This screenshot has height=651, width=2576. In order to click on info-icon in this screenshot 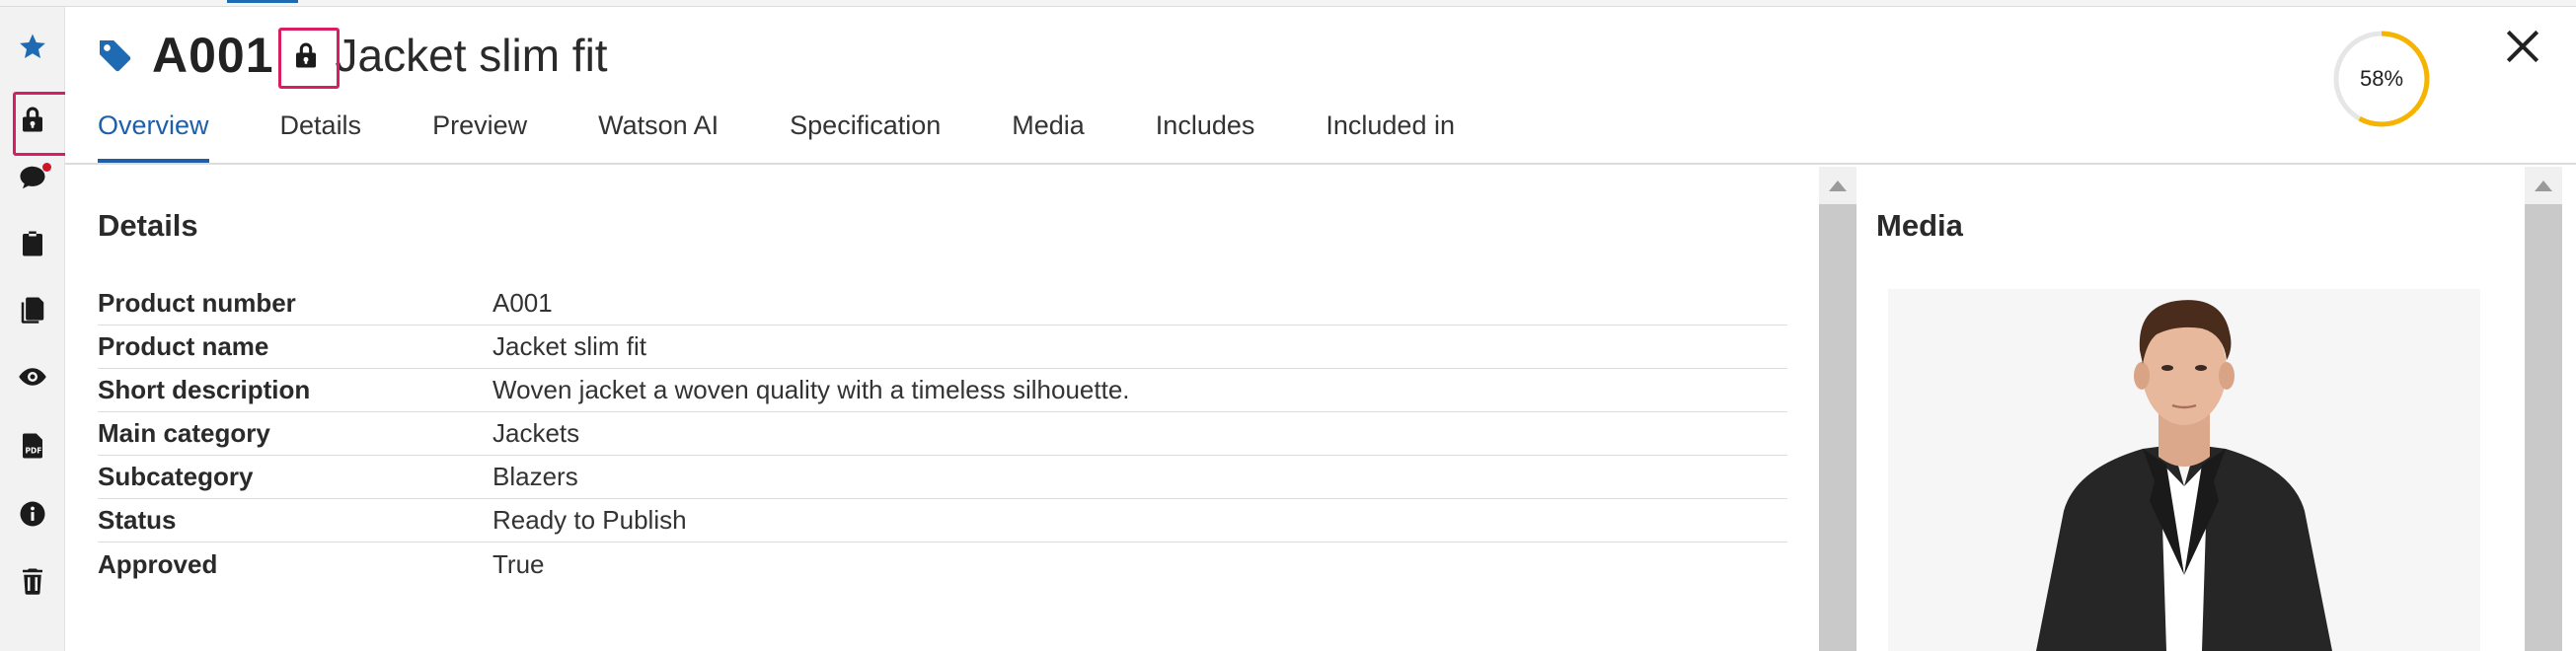, I will do `click(32, 514)`.